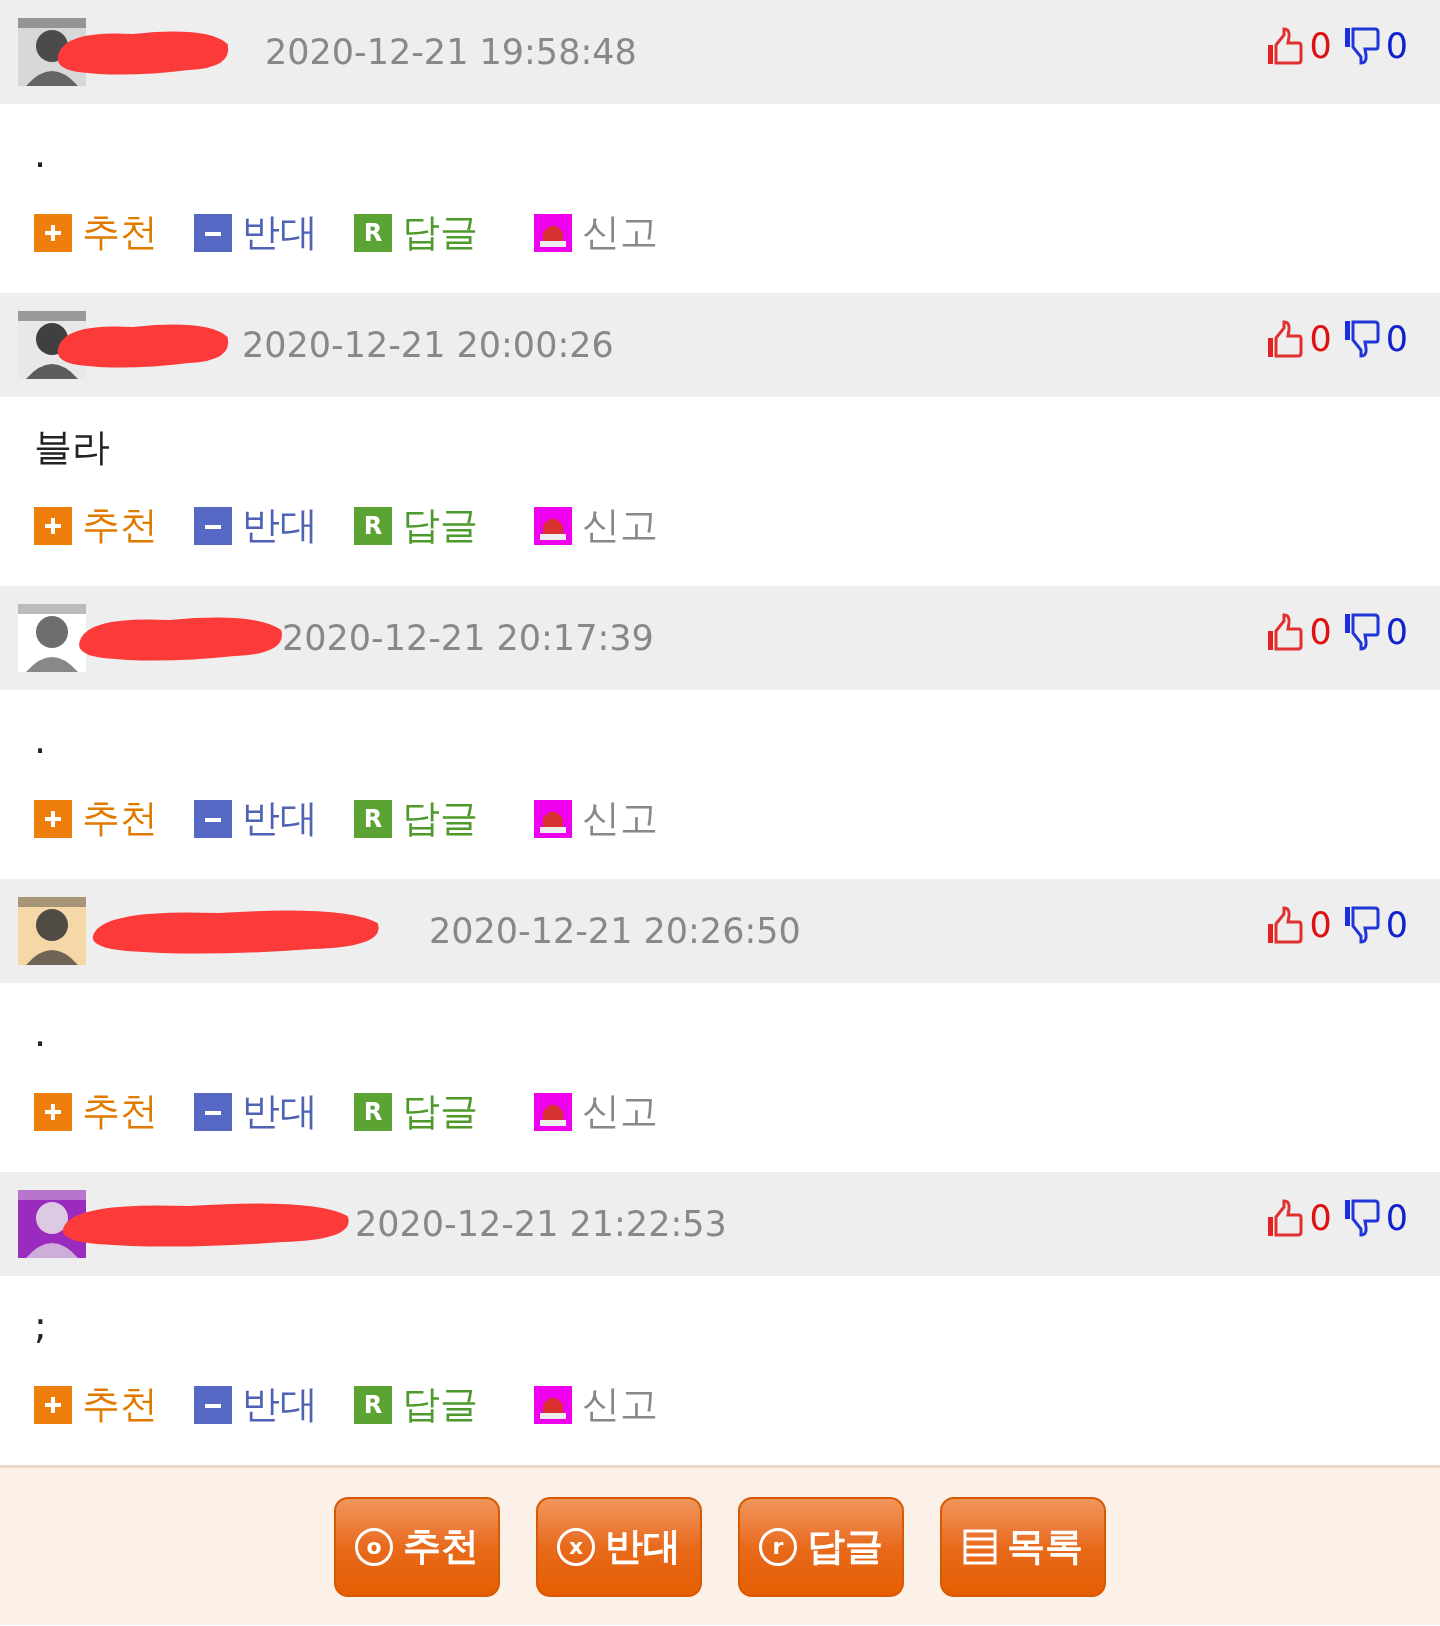 The height and width of the screenshot is (1626, 1440). Describe the element at coordinates (1023, 1546) in the screenshot. I see `footer-button: 목록` at that location.